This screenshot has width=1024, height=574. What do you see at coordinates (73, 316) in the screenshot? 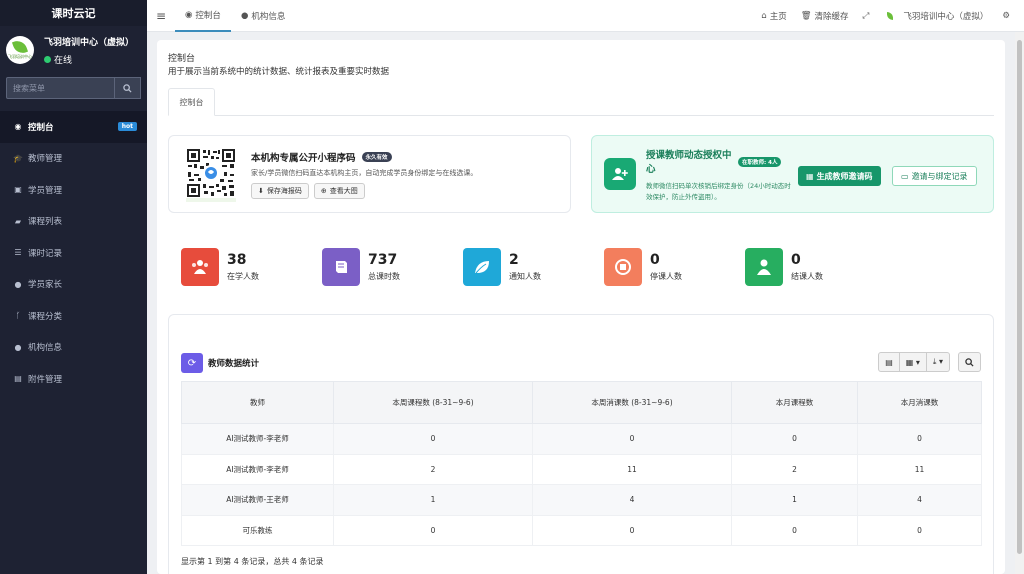
I see `sidebar-item-categories: ᚴ 课程分类` at bounding box center [73, 316].